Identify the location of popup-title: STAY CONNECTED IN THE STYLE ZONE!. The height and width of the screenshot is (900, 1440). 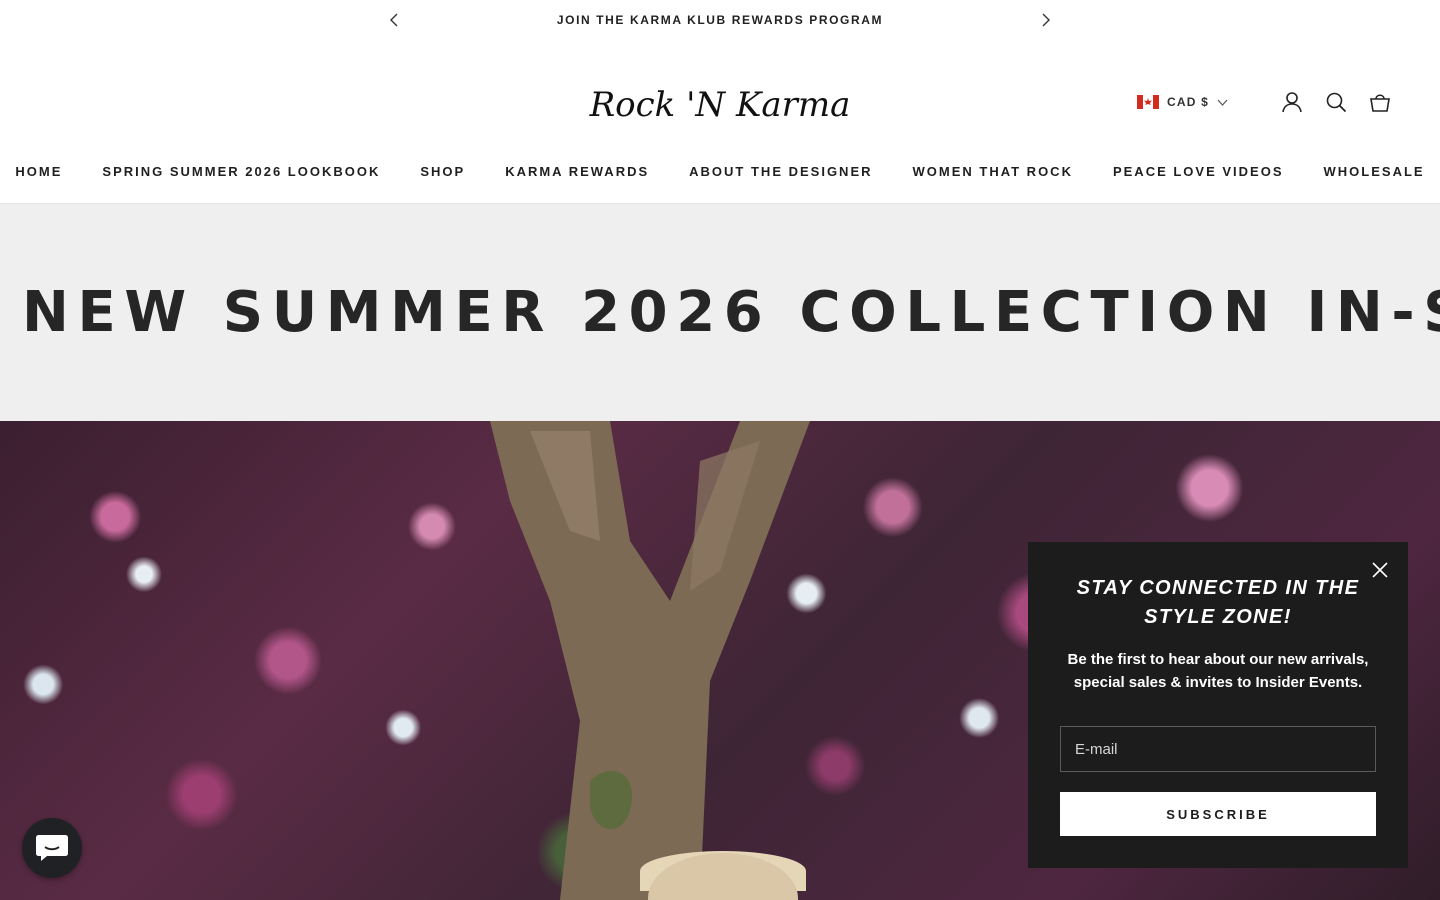
(1218, 602).